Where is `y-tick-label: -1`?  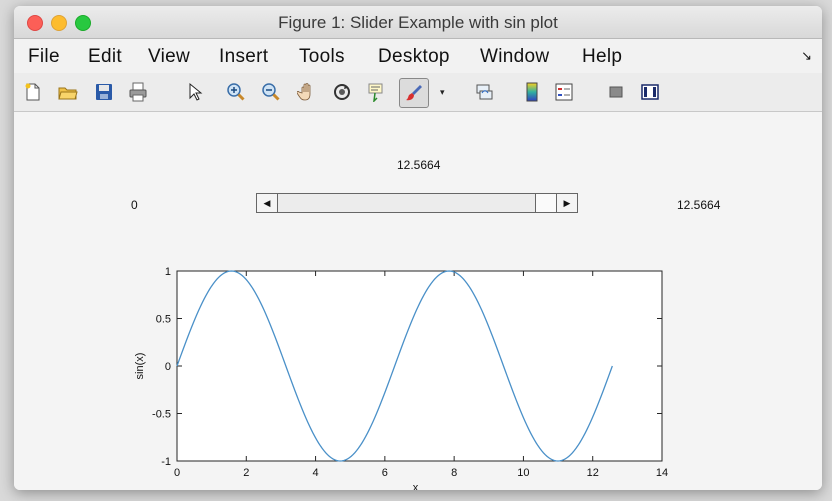 y-tick-label: -1 is located at coordinates (166, 462).